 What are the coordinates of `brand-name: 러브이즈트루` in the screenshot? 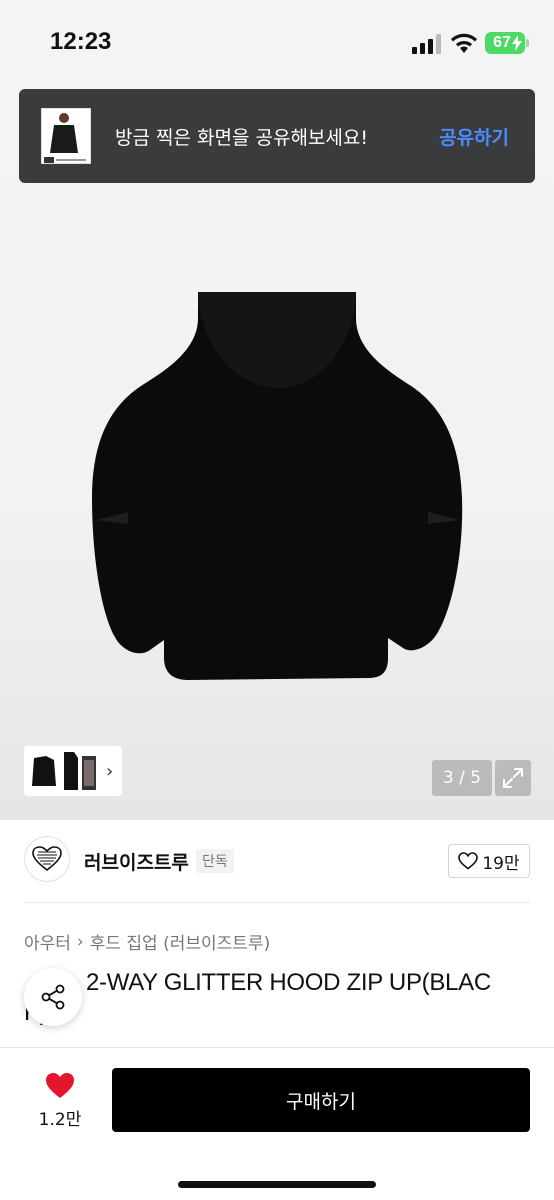 It's located at (136, 861).